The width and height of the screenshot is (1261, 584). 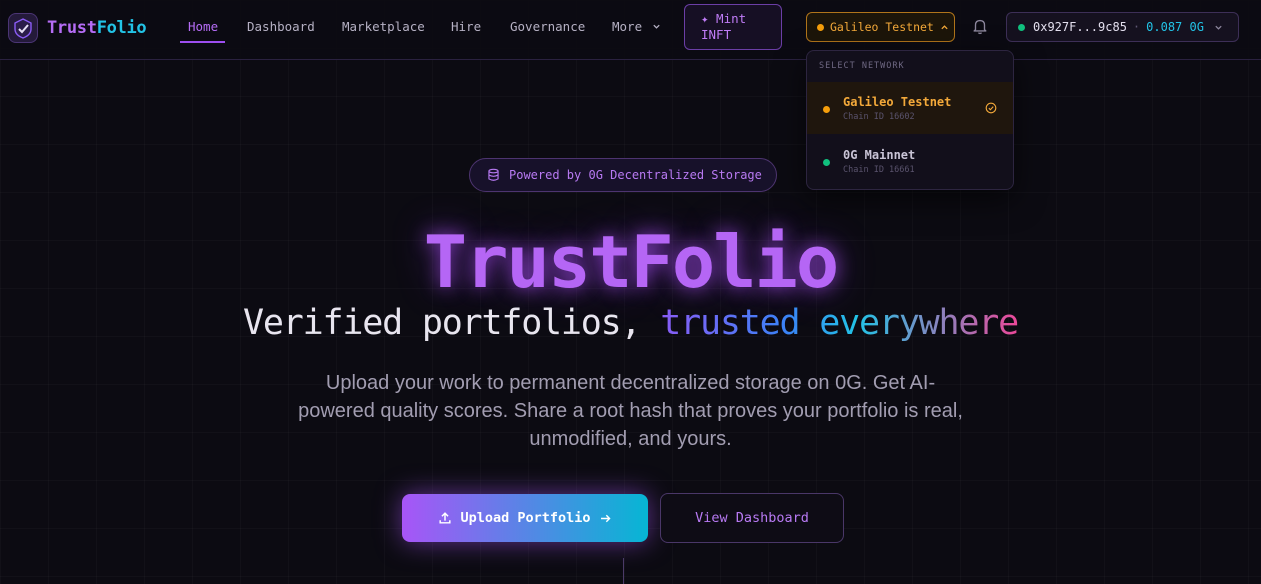 What do you see at coordinates (97, 28) in the screenshot?
I see `brand-name: TrustFolio` at bounding box center [97, 28].